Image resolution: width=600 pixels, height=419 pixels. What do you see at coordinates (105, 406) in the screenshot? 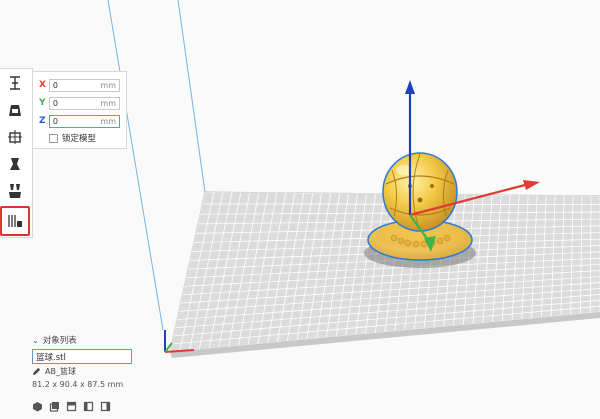
I see `view-right-icon` at bounding box center [105, 406].